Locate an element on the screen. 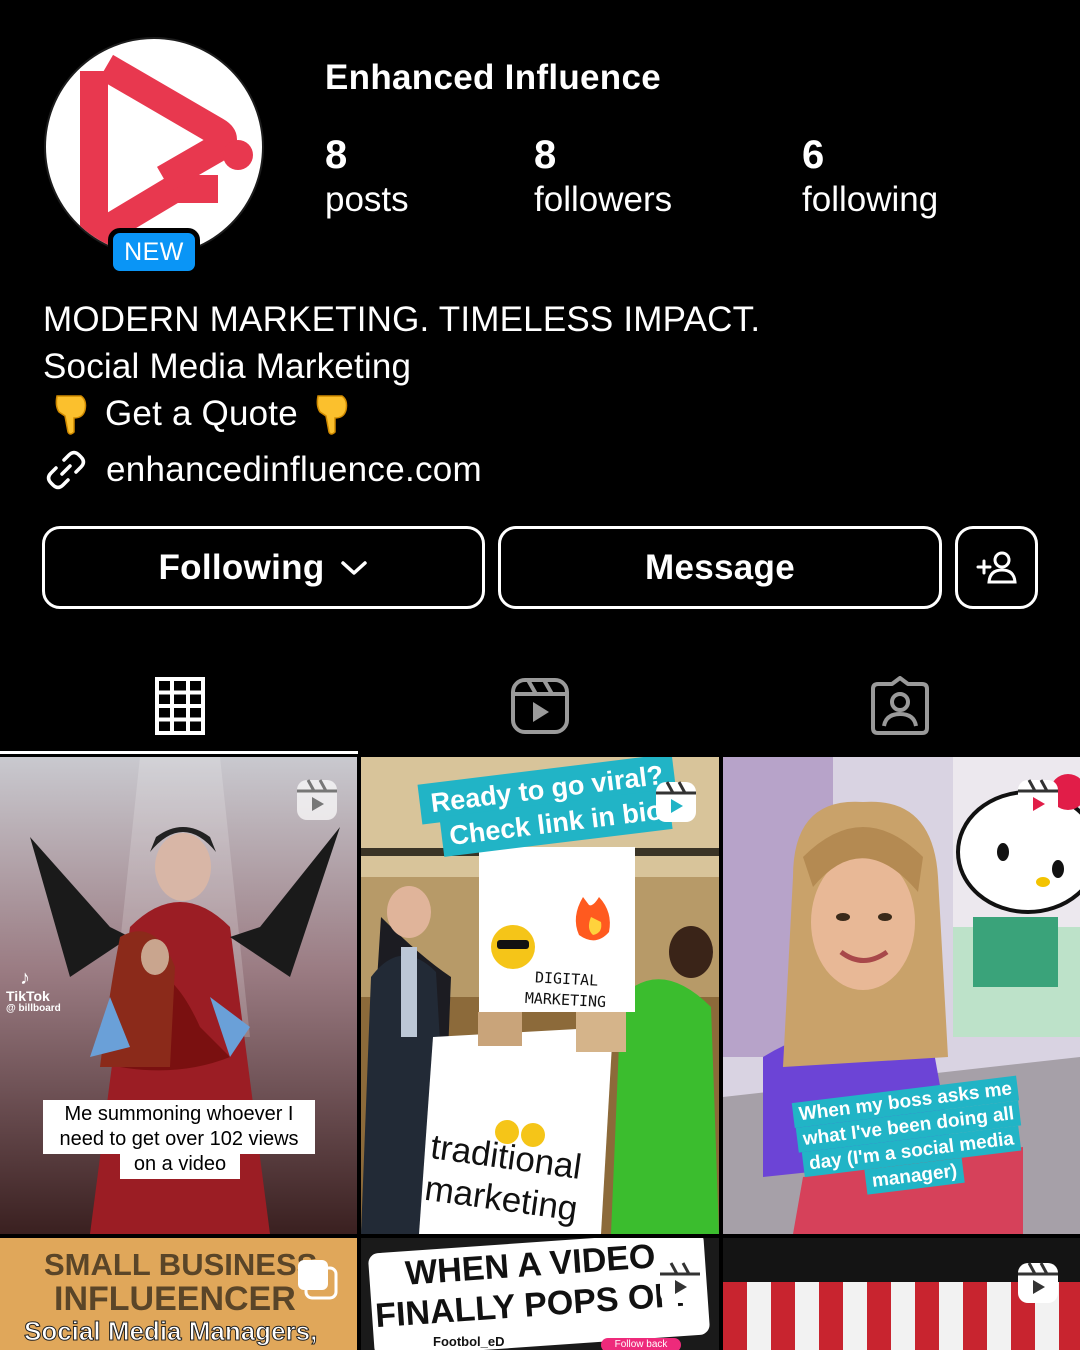 The image size is (1080, 1350). tiktok-watermark: ♪ TikTok @ billboard is located at coordinates (33, 991).